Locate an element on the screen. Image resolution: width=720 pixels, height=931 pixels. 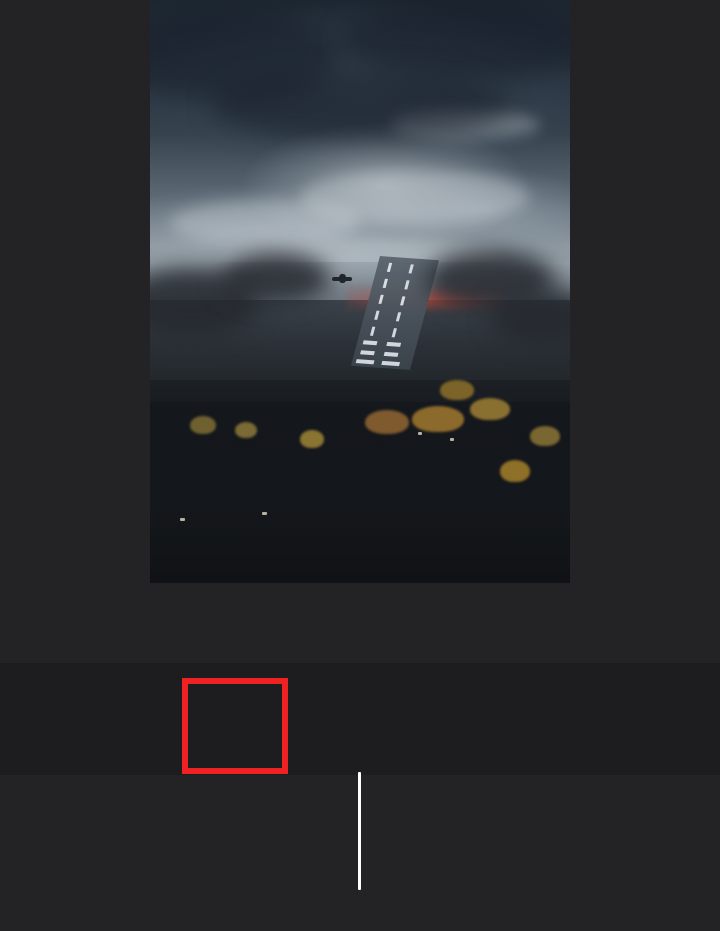
airplane is located at coordinates (342, 278).